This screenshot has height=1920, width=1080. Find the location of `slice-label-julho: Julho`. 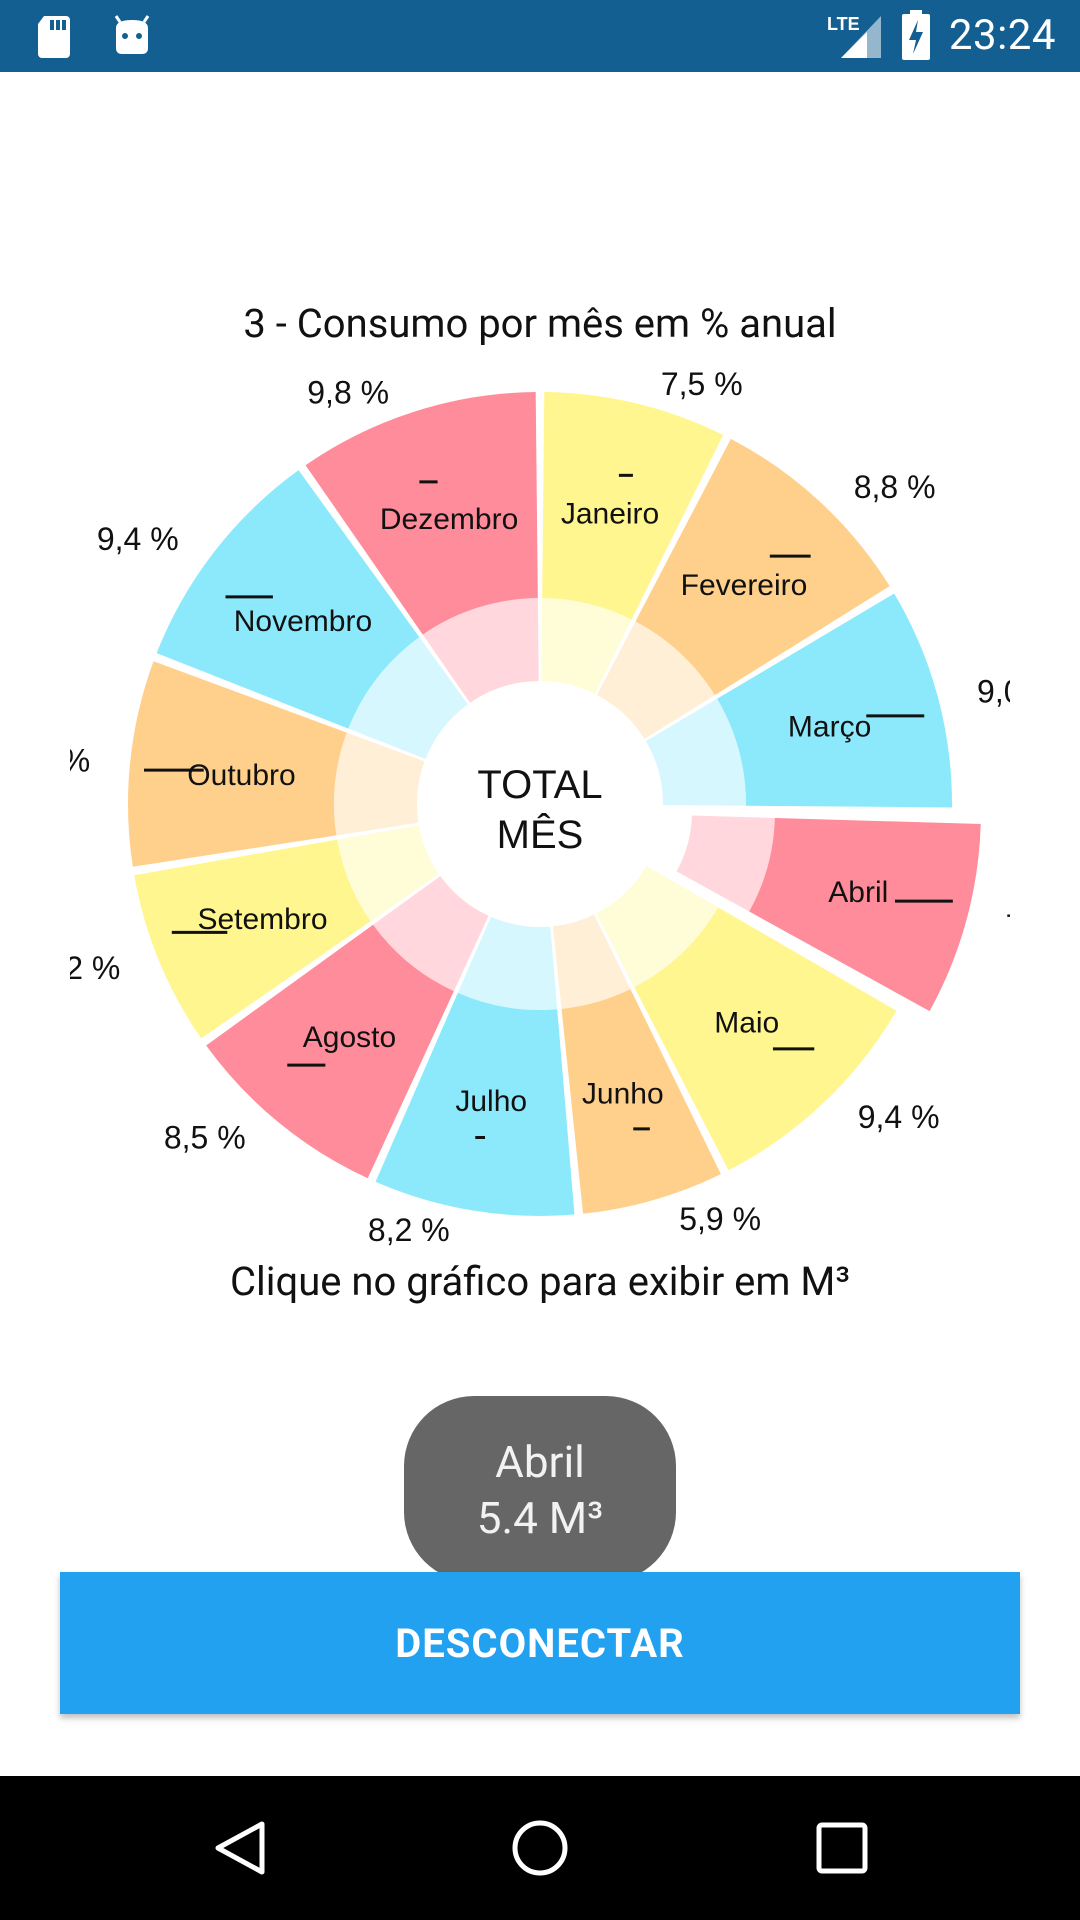

slice-label-julho: Julho is located at coordinates (491, 1101).